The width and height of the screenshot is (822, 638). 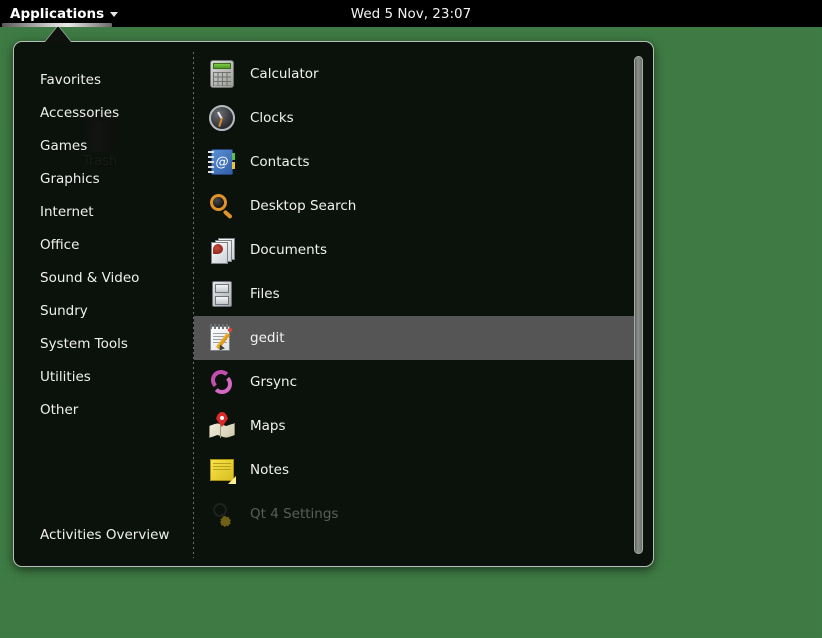 What do you see at coordinates (80, 112) in the screenshot?
I see `category-item-label: Accessories` at bounding box center [80, 112].